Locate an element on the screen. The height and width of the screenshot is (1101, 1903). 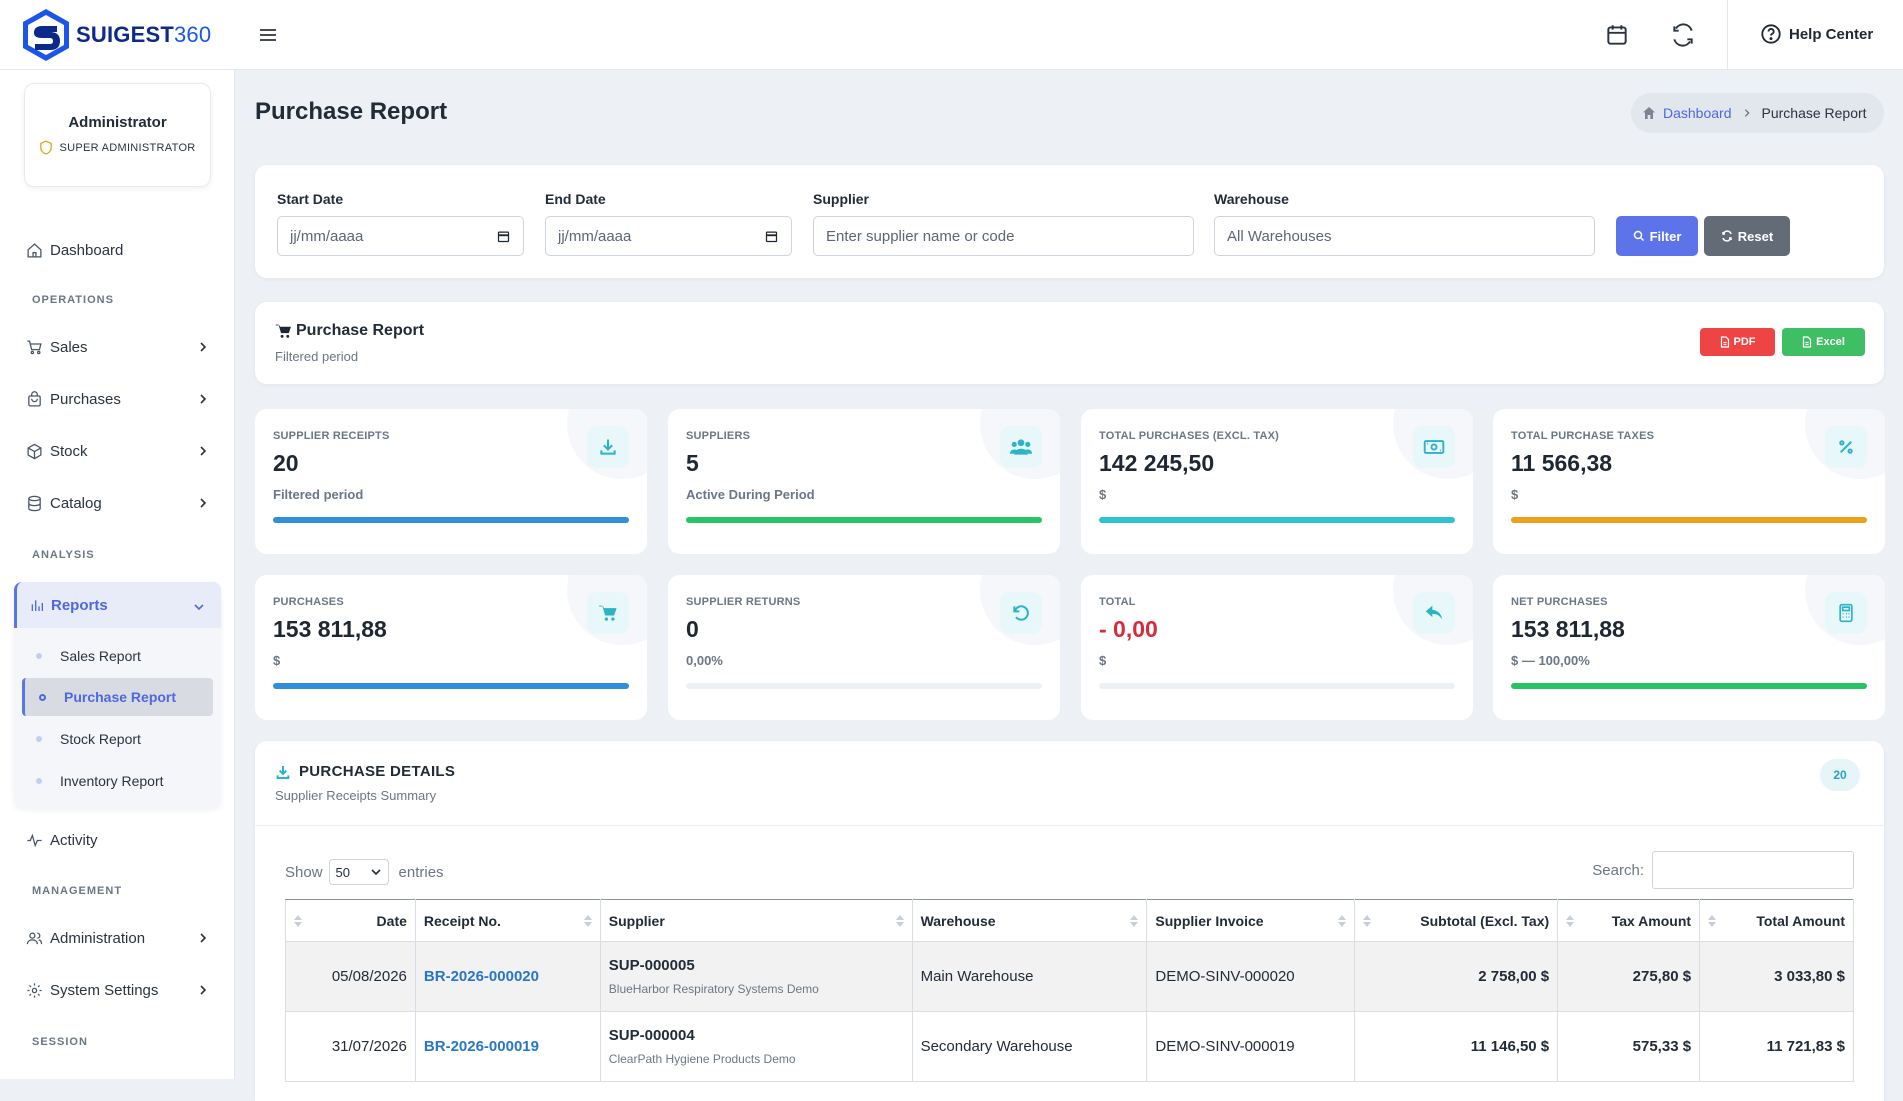
sidebar-item-administration: Administration is located at coordinates (116, 938).